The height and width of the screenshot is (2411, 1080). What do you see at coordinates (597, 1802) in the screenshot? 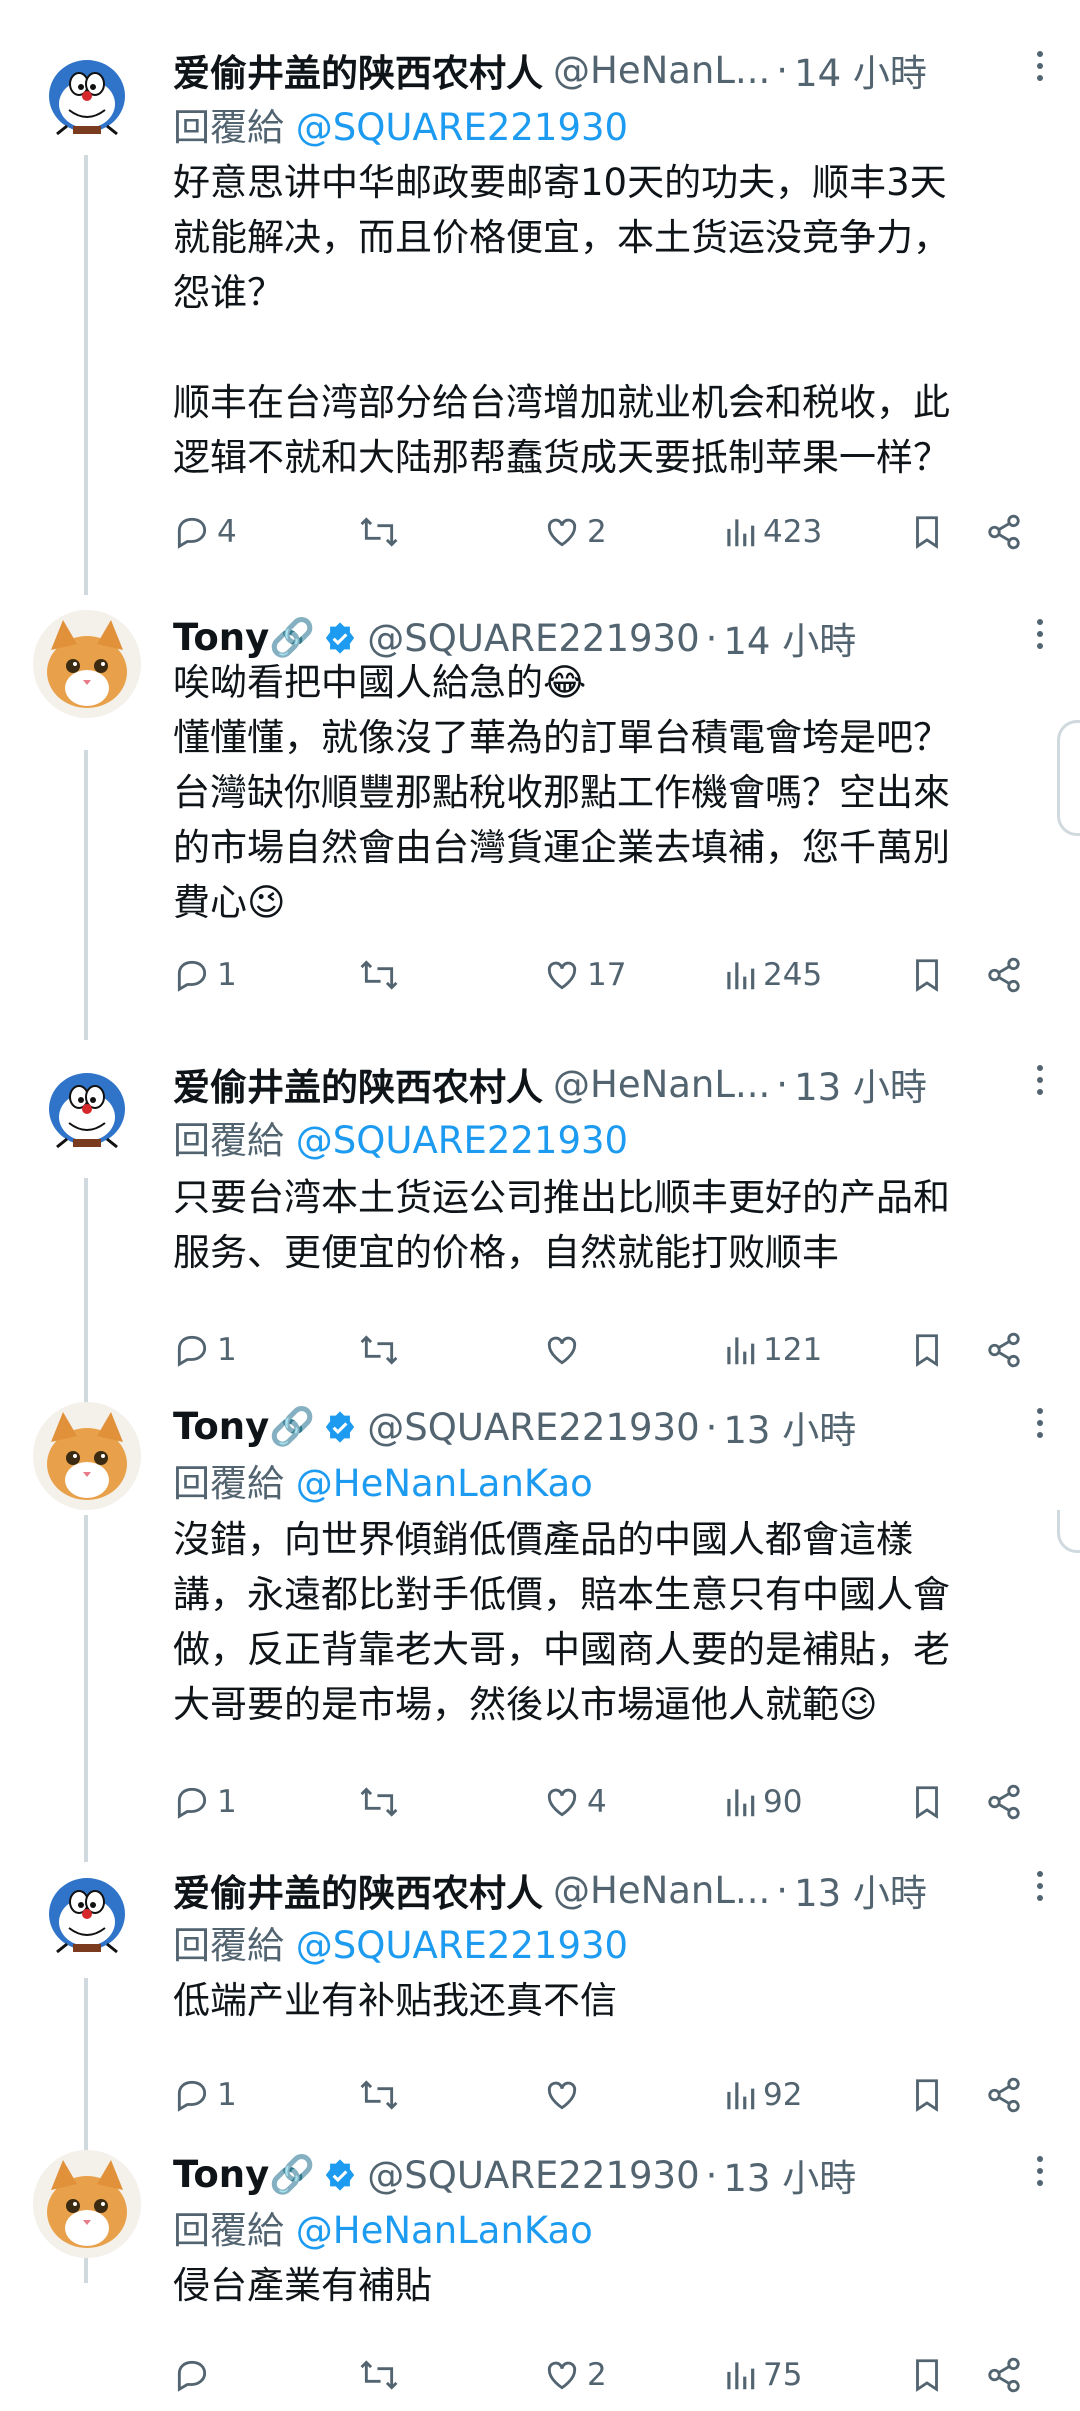
I see `like-count: 4` at bounding box center [597, 1802].